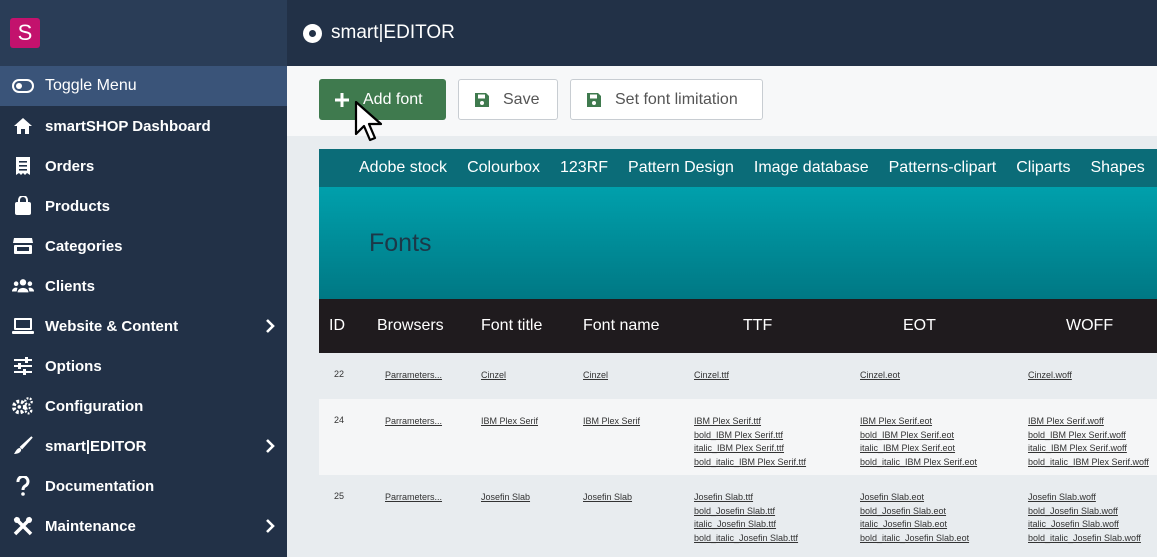  Describe the element at coordinates (100, 486) in the screenshot. I see `sidebar-item-label: Documentation` at that location.